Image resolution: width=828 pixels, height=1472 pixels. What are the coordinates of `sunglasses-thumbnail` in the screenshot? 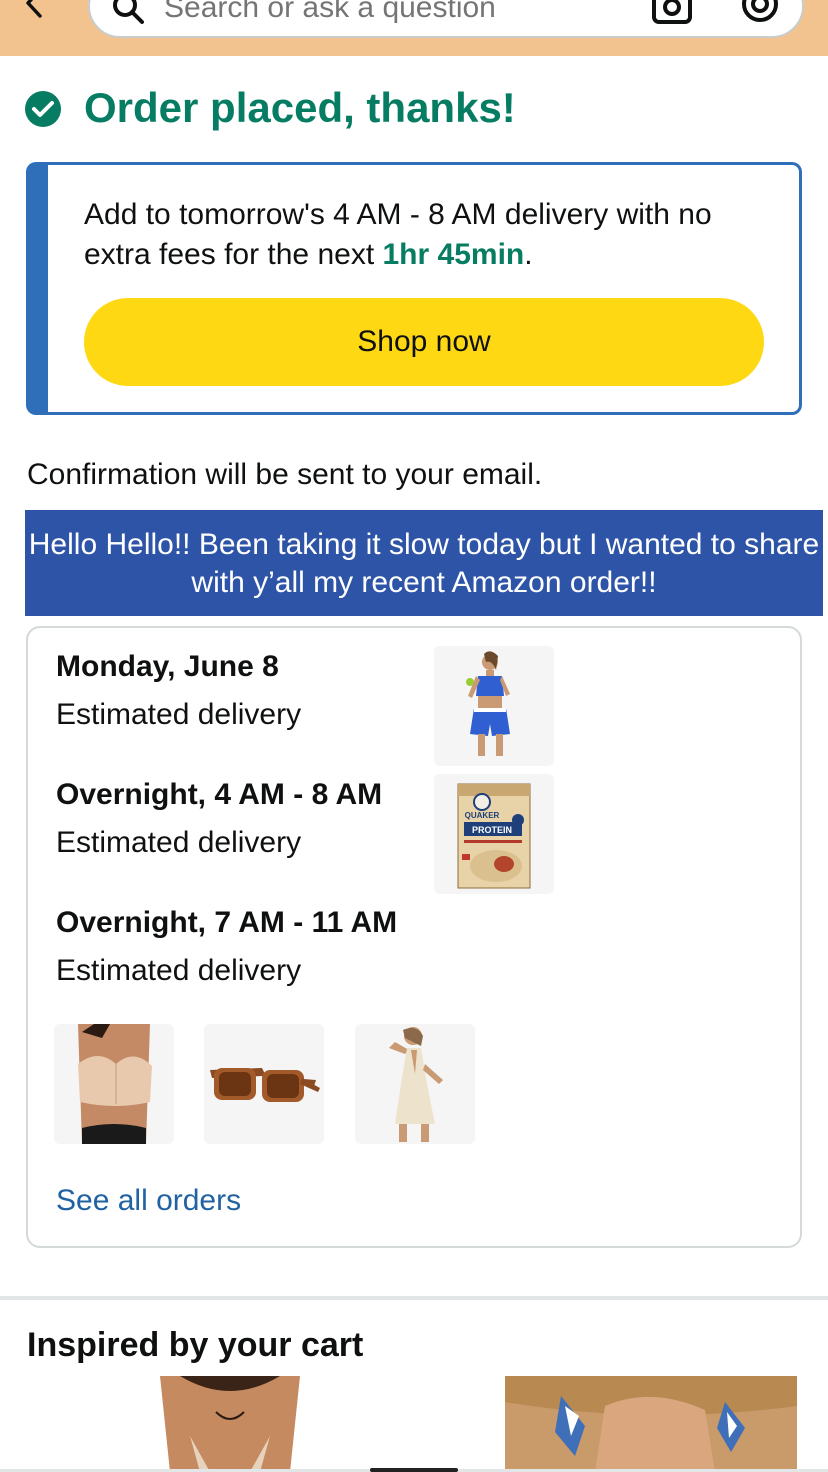 It's located at (264, 1084).